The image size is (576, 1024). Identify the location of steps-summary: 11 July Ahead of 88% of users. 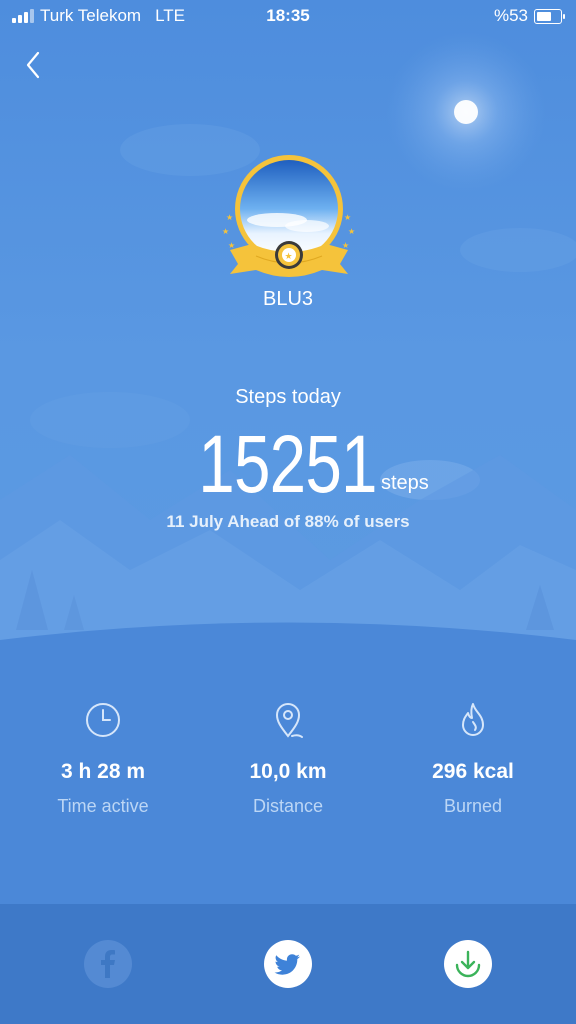
(288, 521).